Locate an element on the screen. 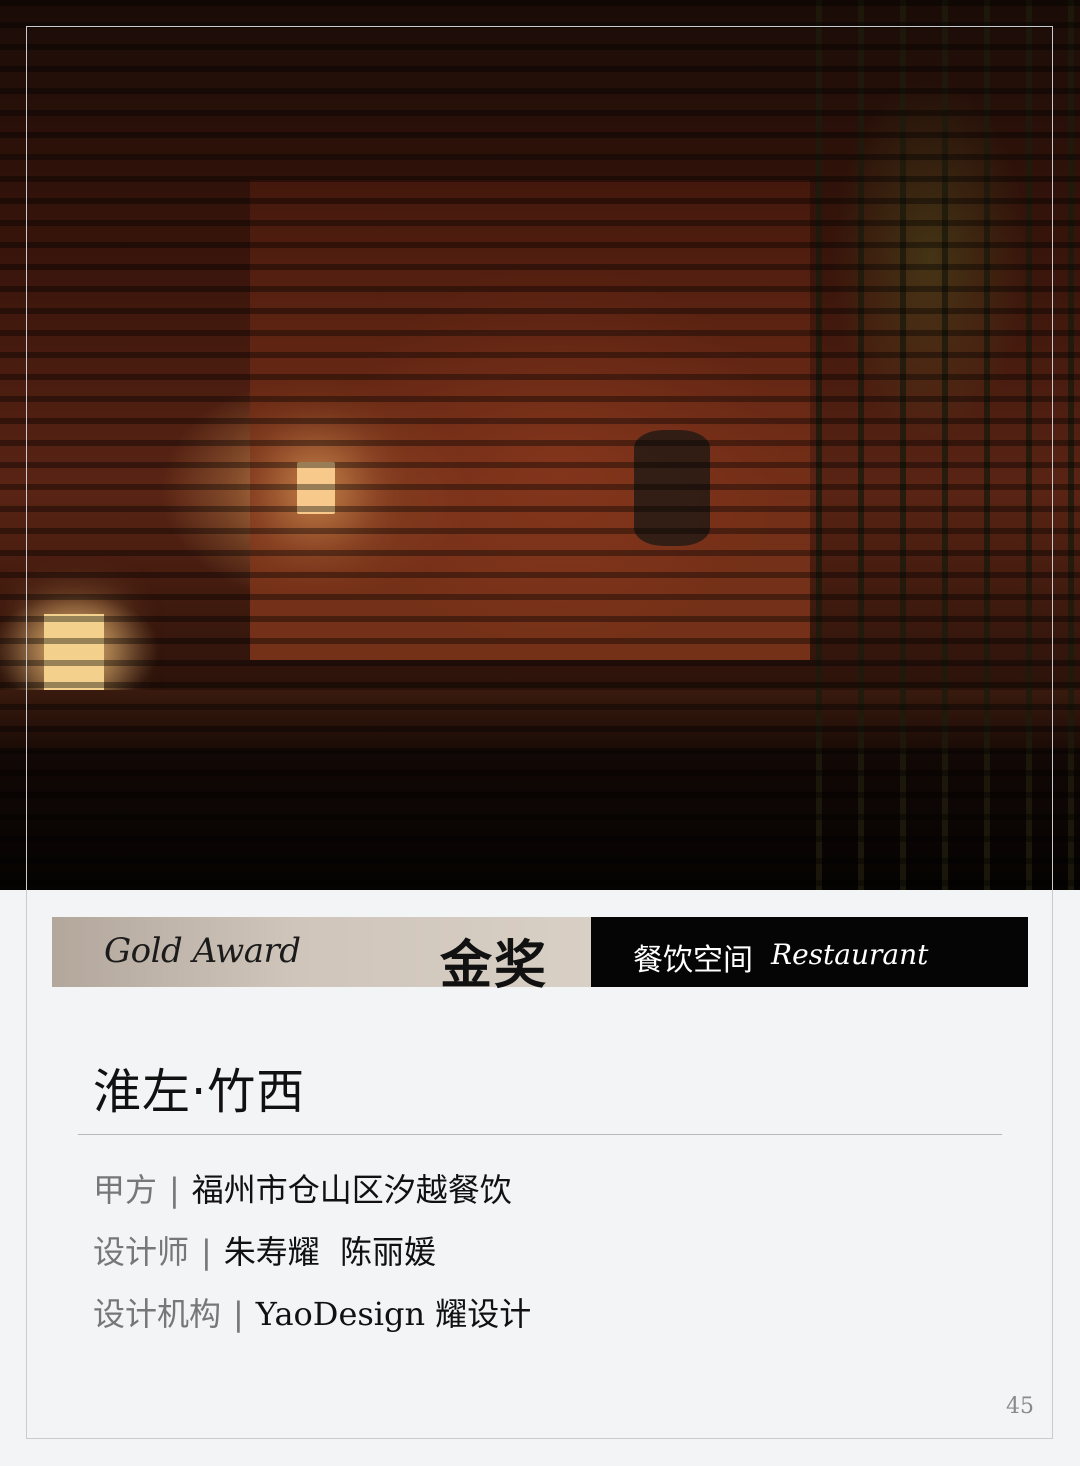 The height and width of the screenshot is (1466, 1080). divider is located at coordinates (540, 1134).